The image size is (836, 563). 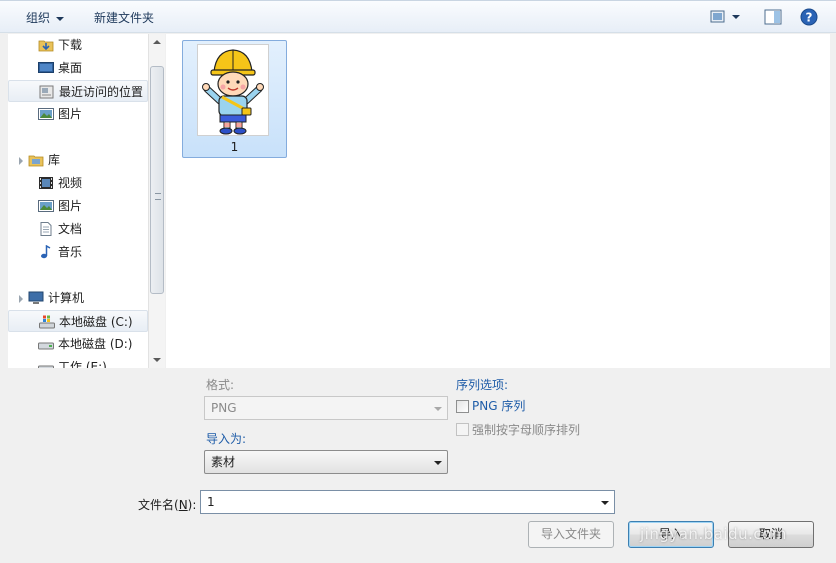 I want to click on format-value: PNG, so click(x=224, y=408).